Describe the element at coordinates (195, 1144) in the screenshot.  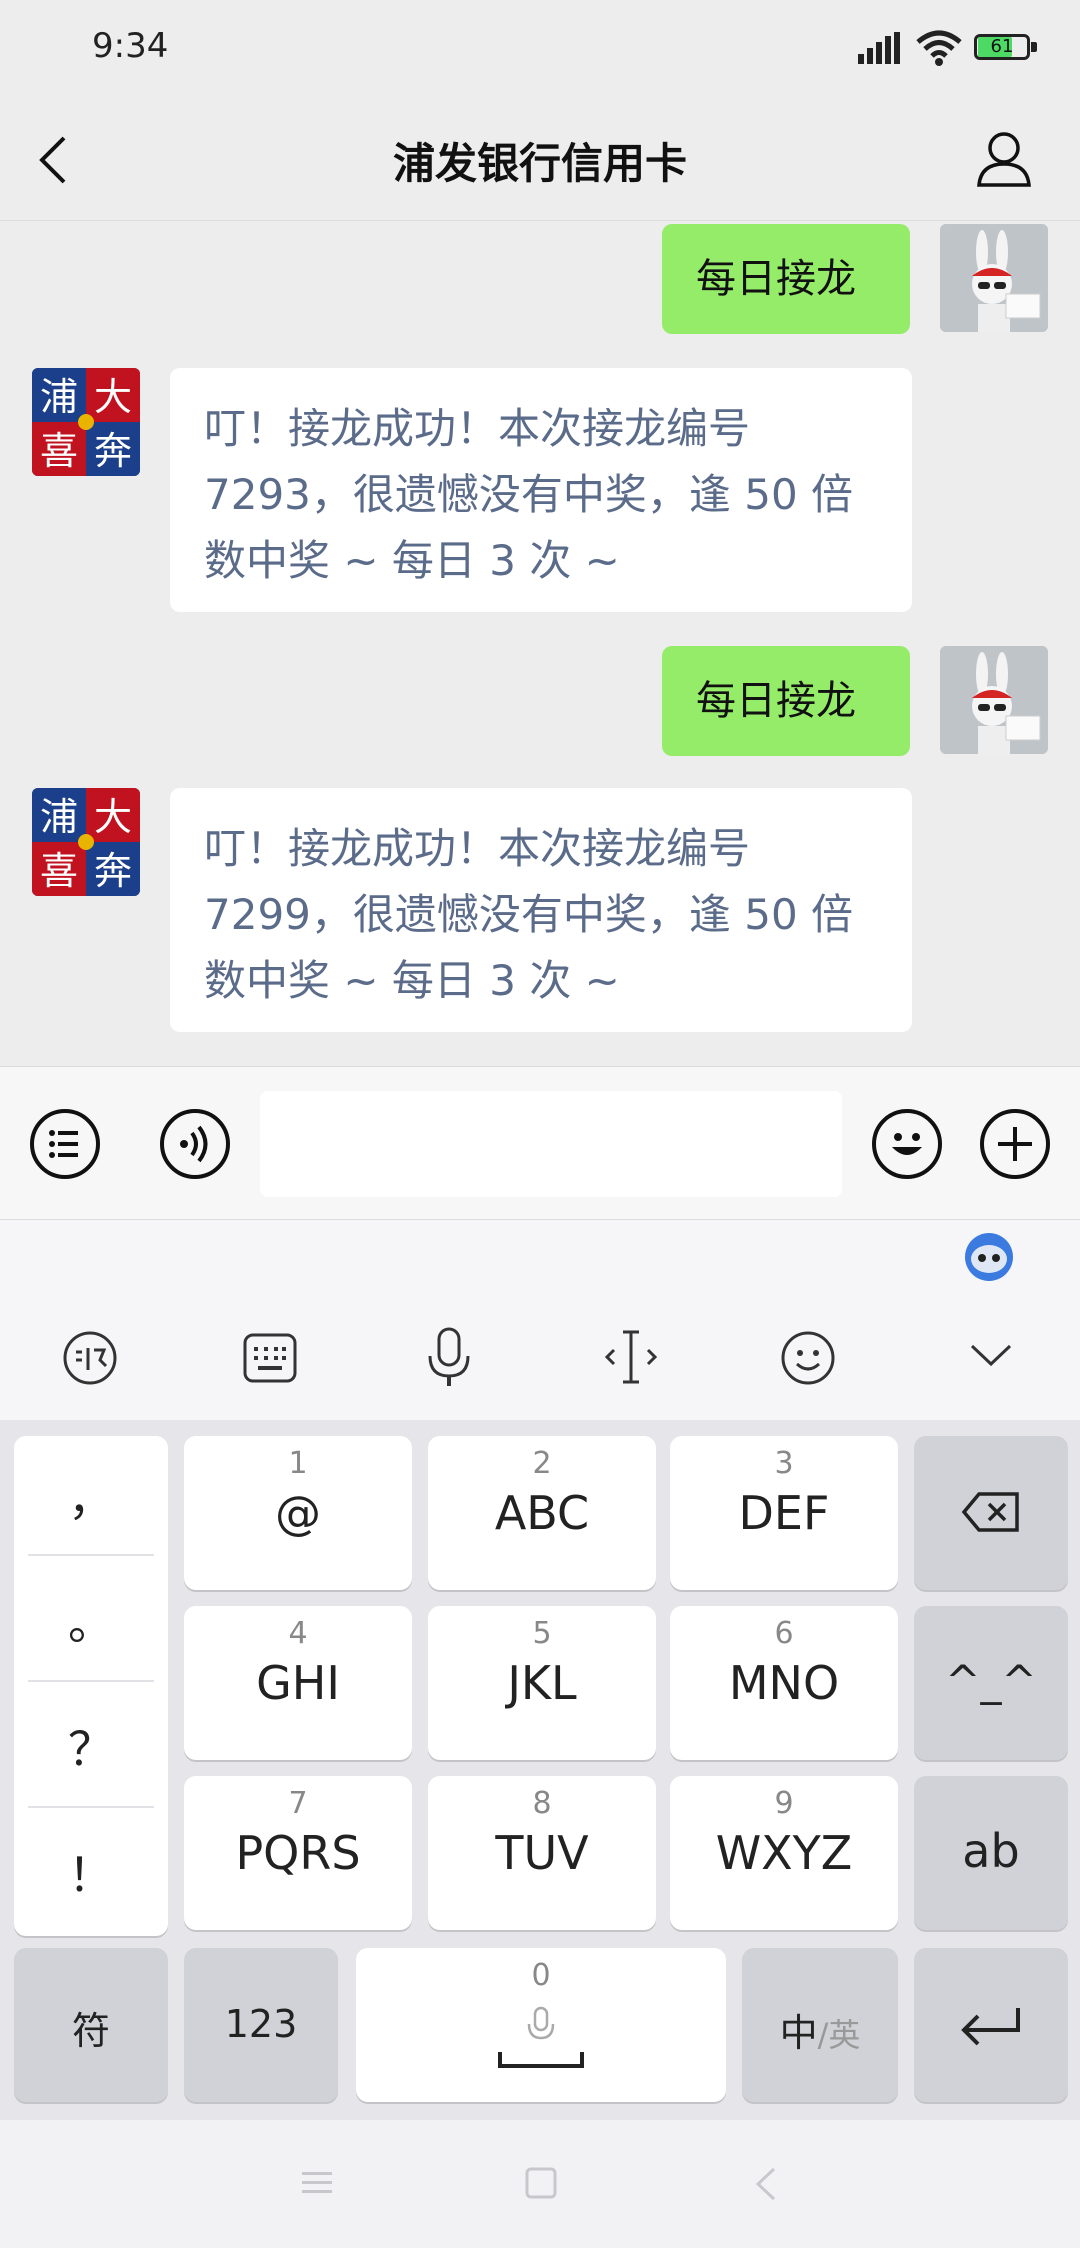
I see `voice-icon` at that location.